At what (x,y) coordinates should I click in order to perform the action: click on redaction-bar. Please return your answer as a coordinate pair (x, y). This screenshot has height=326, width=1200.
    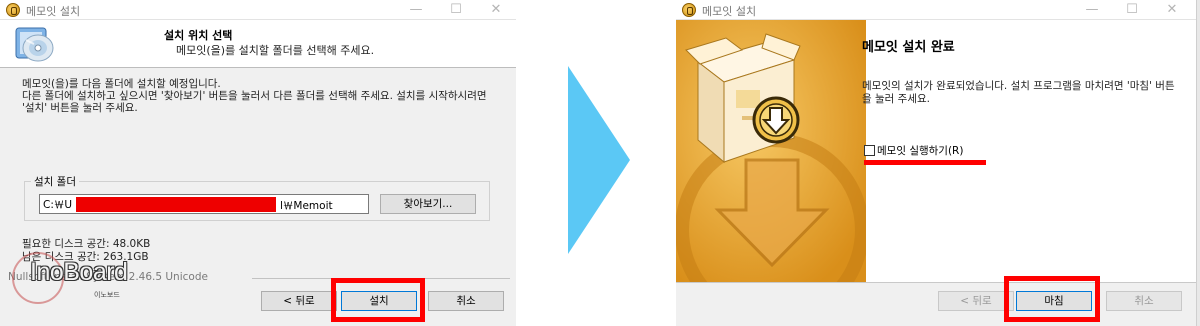
    Looking at the image, I should click on (176, 204).